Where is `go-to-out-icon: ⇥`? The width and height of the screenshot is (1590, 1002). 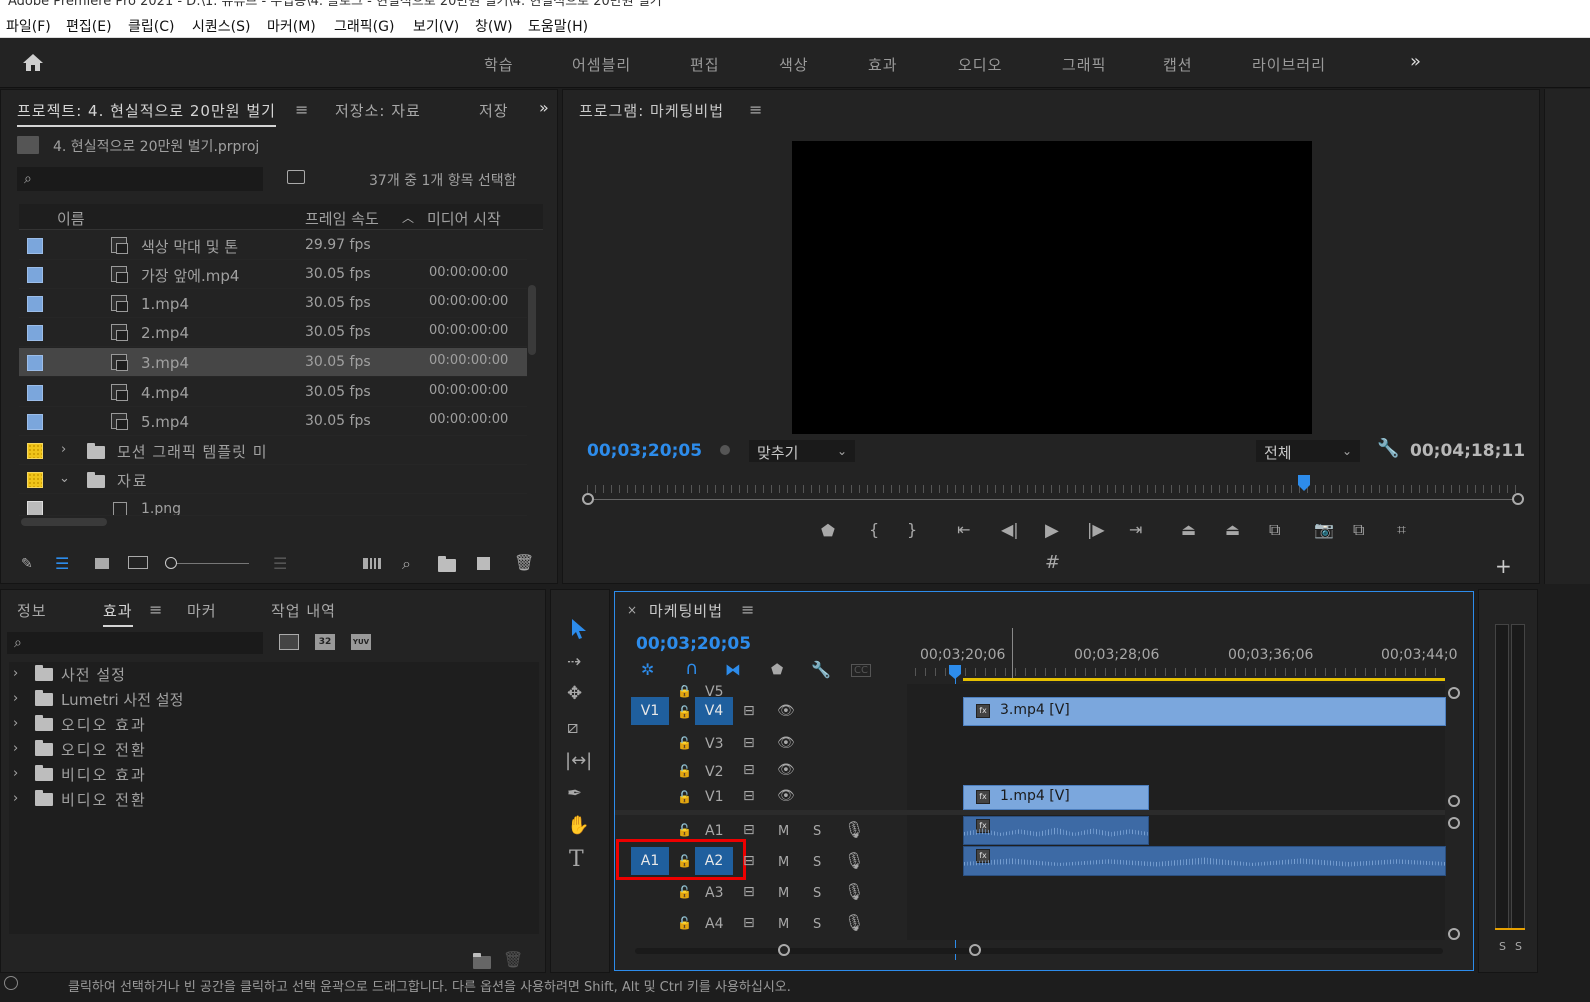
go-to-out-icon: ⇥ is located at coordinates (1135, 529).